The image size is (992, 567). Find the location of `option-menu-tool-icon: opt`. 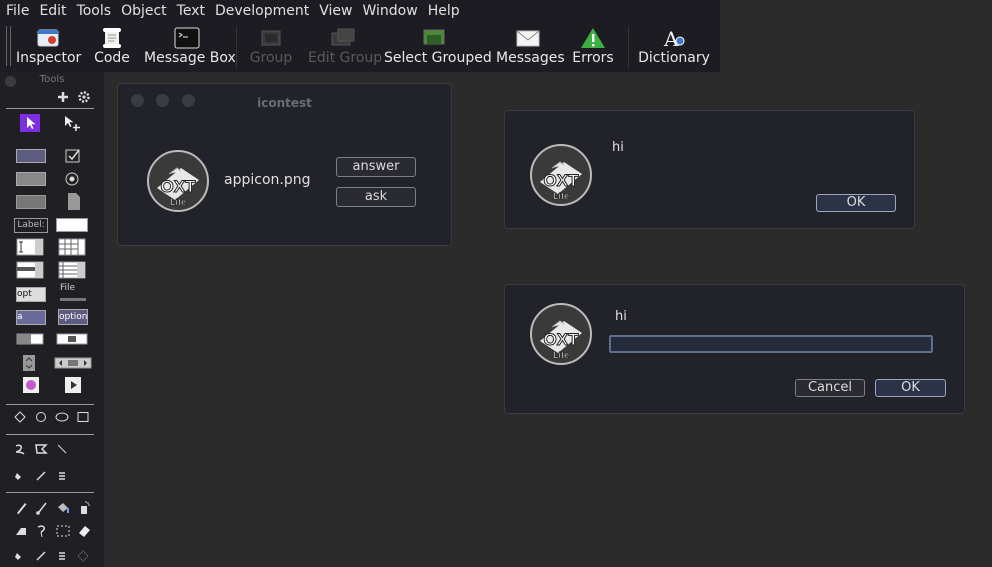

option-menu-tool-icon: opt is located at coordinates (31, 294).